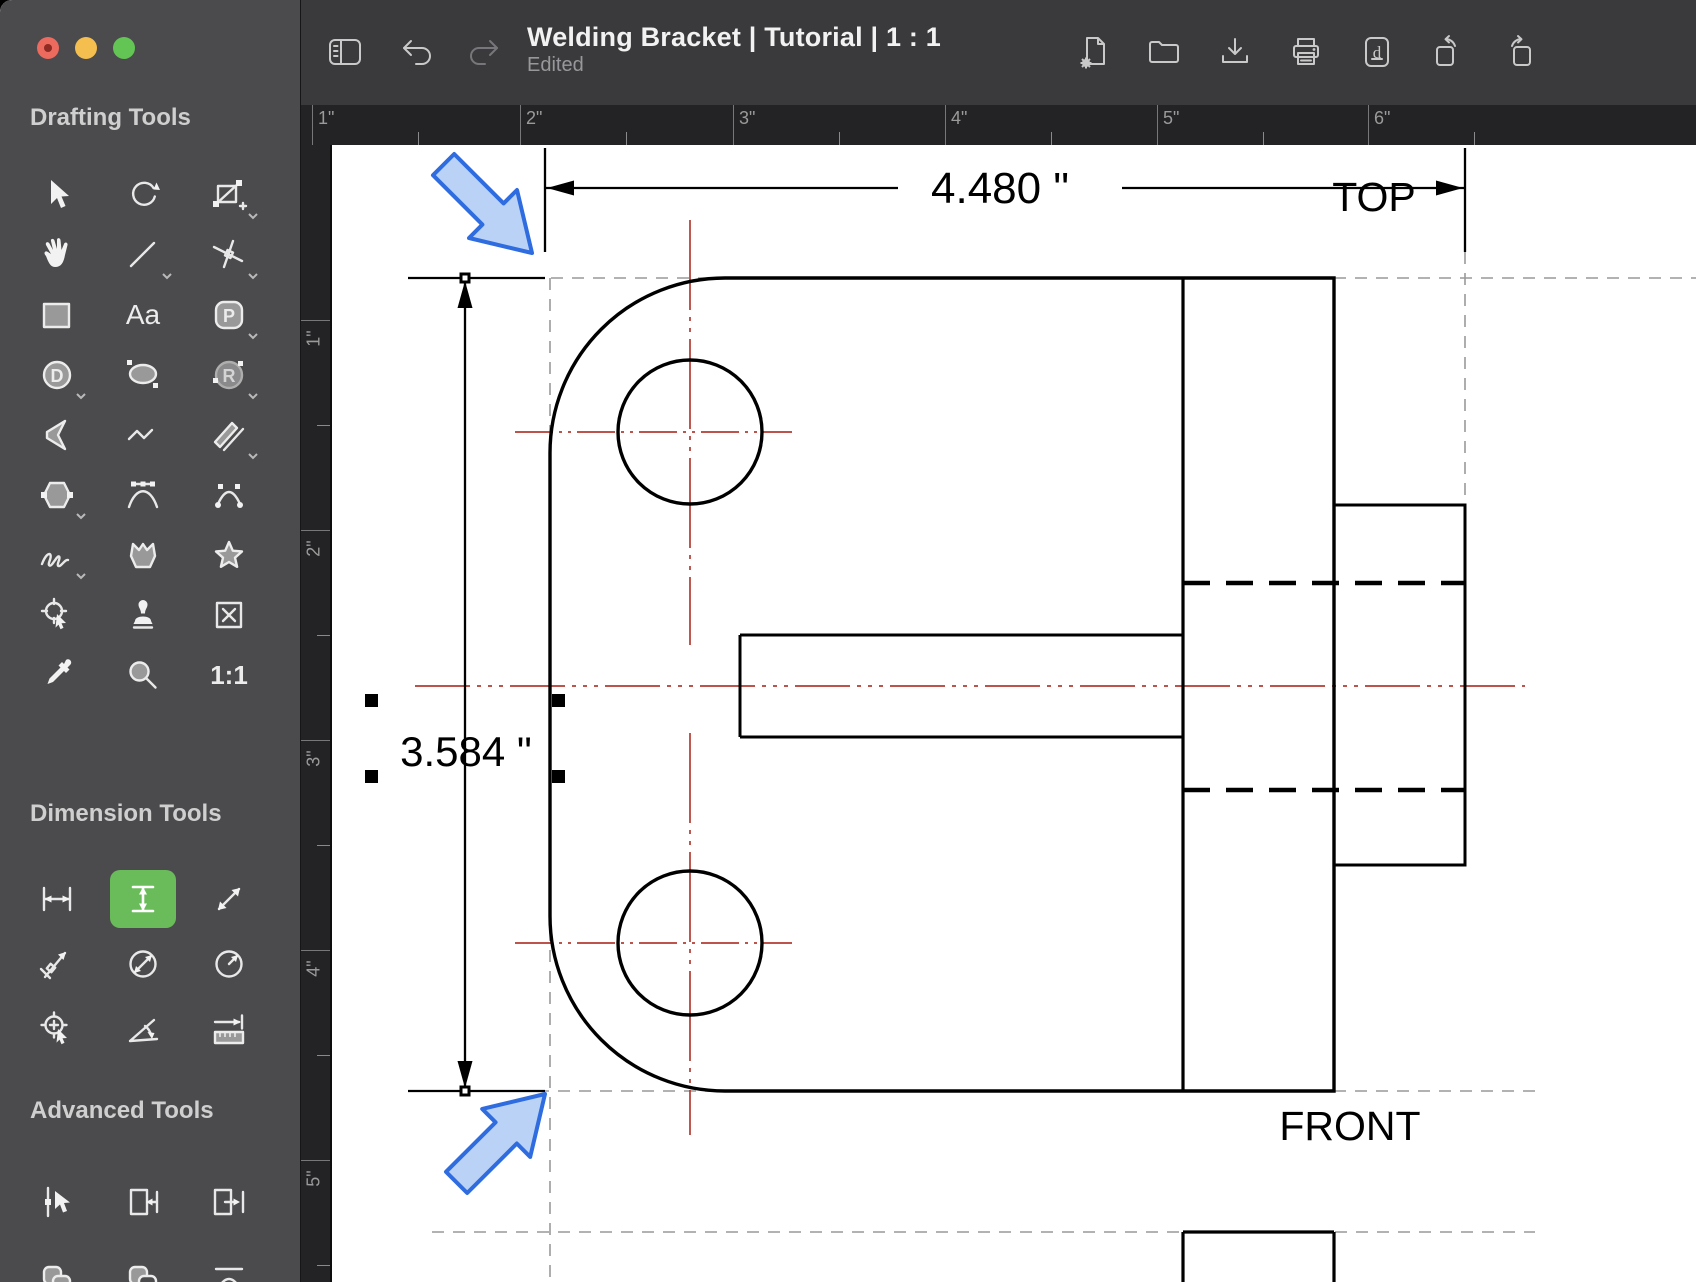 This screenshot has width=1696, height=1282. Describe the element at coordinates (1235, 52) in the screenshot. I see `import-button` at that location.